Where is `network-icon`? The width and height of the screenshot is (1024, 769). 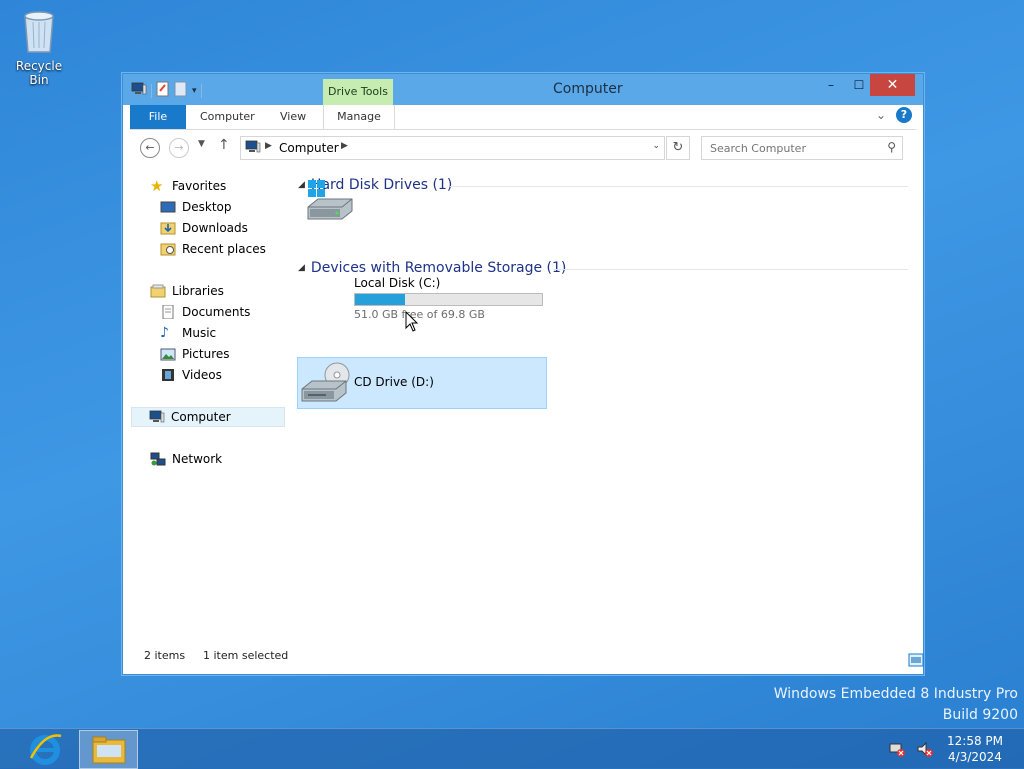 network-icon is located at coordinates (158, 459).